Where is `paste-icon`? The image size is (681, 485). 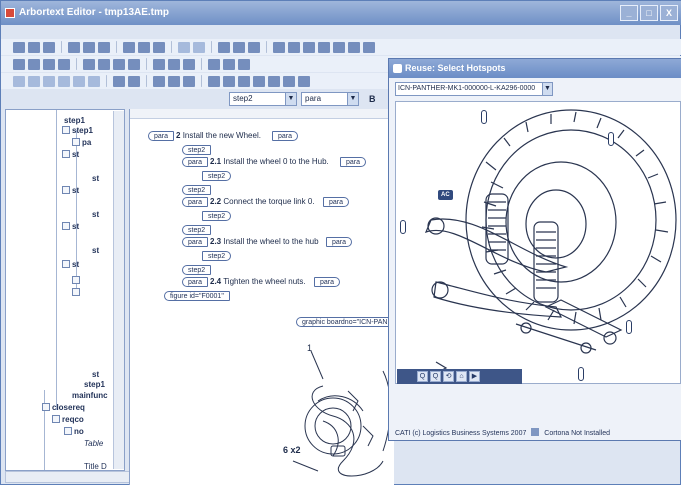
paste-icon is located at coordinates (159, 47).